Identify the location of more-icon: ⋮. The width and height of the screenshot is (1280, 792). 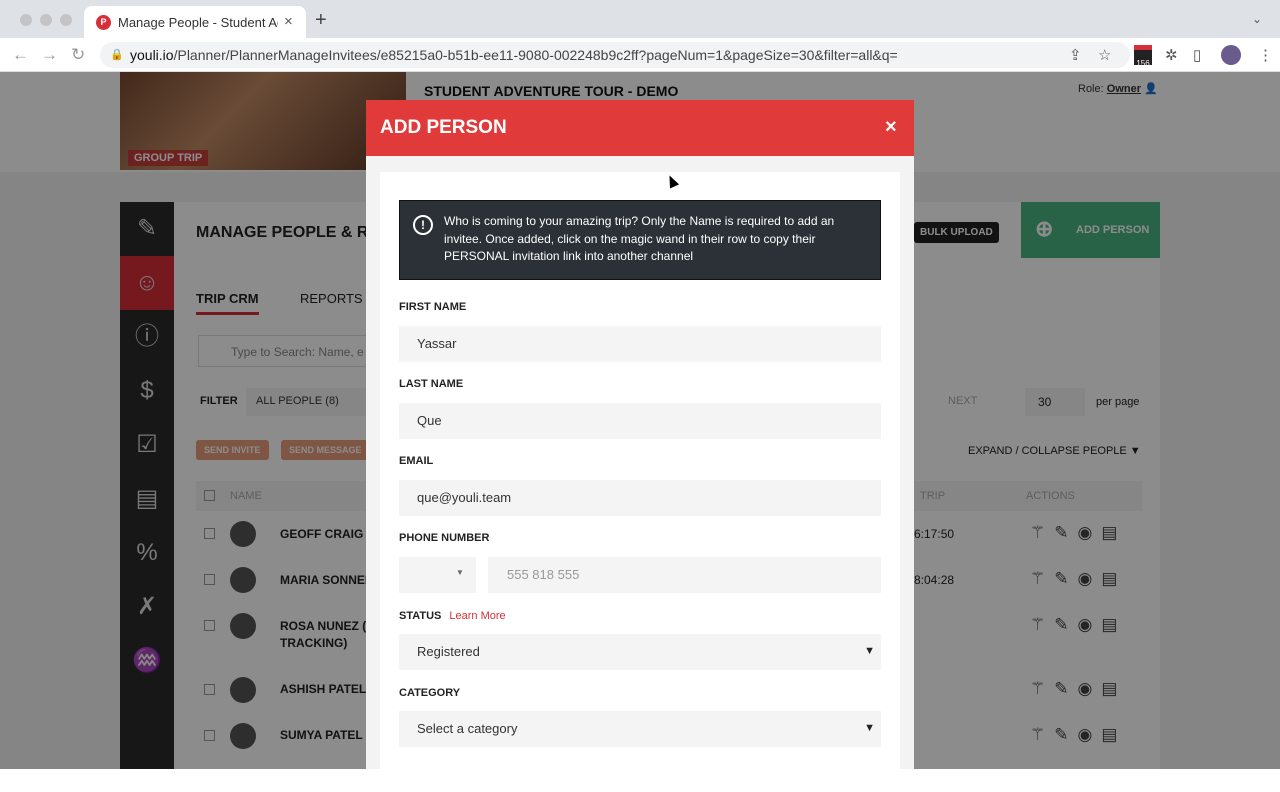
(1265, 55).